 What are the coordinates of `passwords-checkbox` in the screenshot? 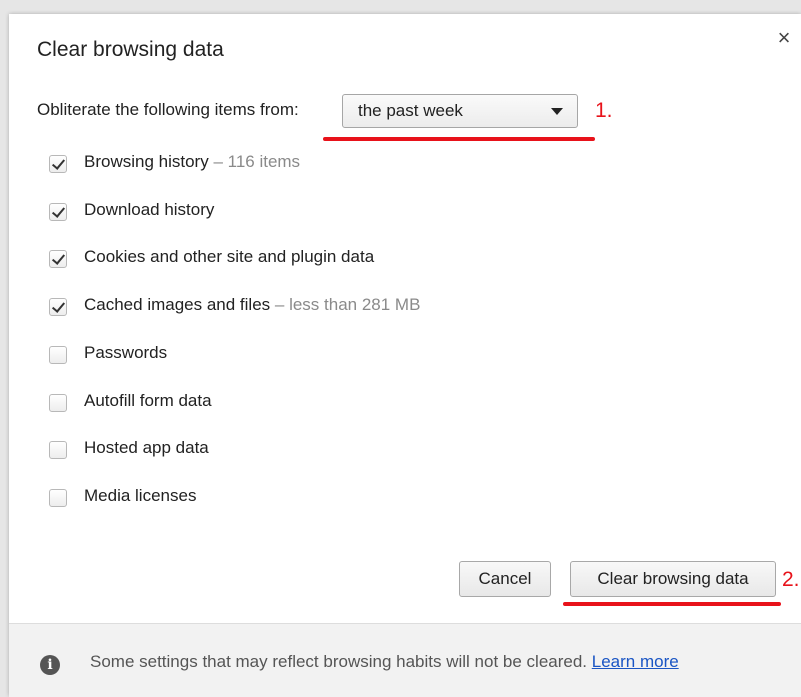 It's located at (58, 355).